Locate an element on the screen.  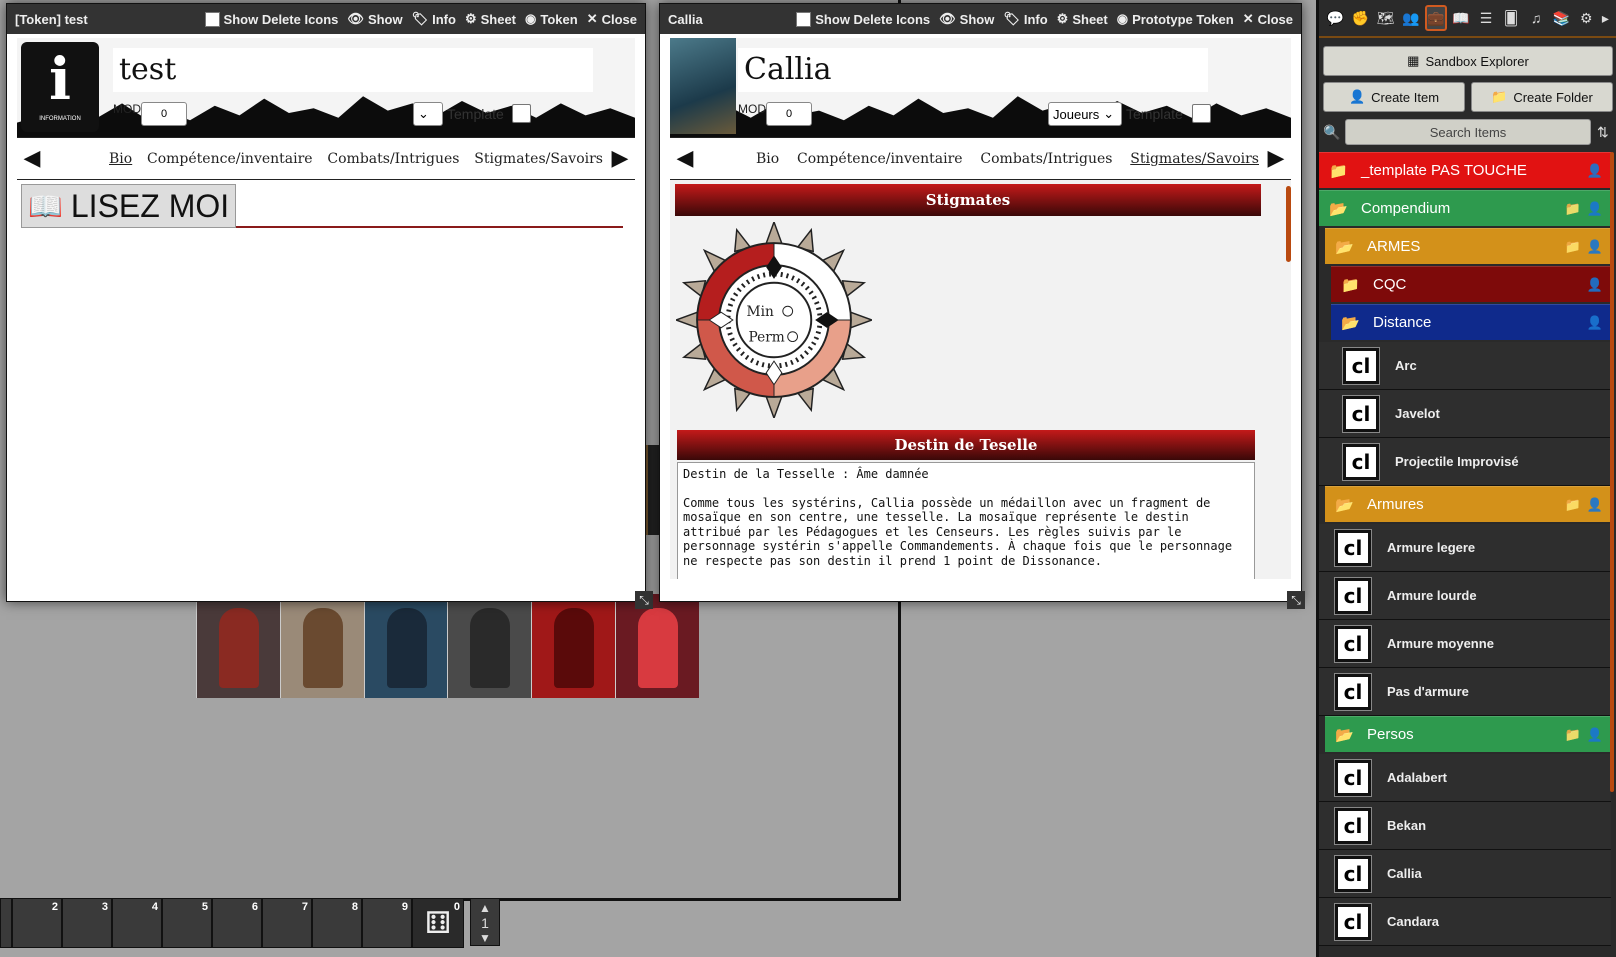
sheet-button: ⚙ Sheet is located at coordinates (1082, 19).